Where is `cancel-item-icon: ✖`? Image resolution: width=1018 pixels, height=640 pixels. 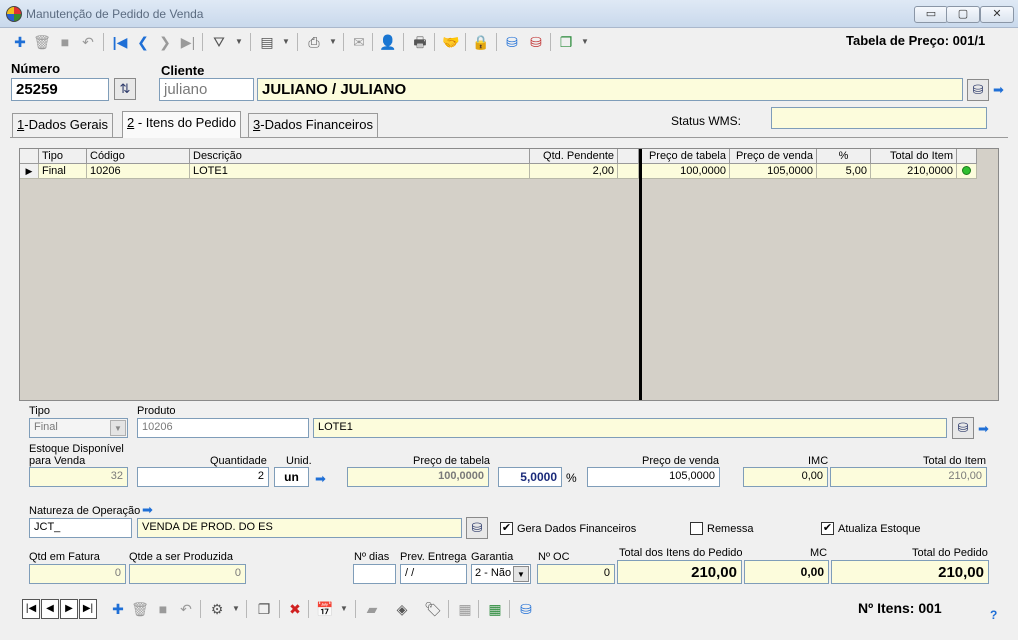 cancel-item-icon: ✖ is located at coordinates (295, 609).